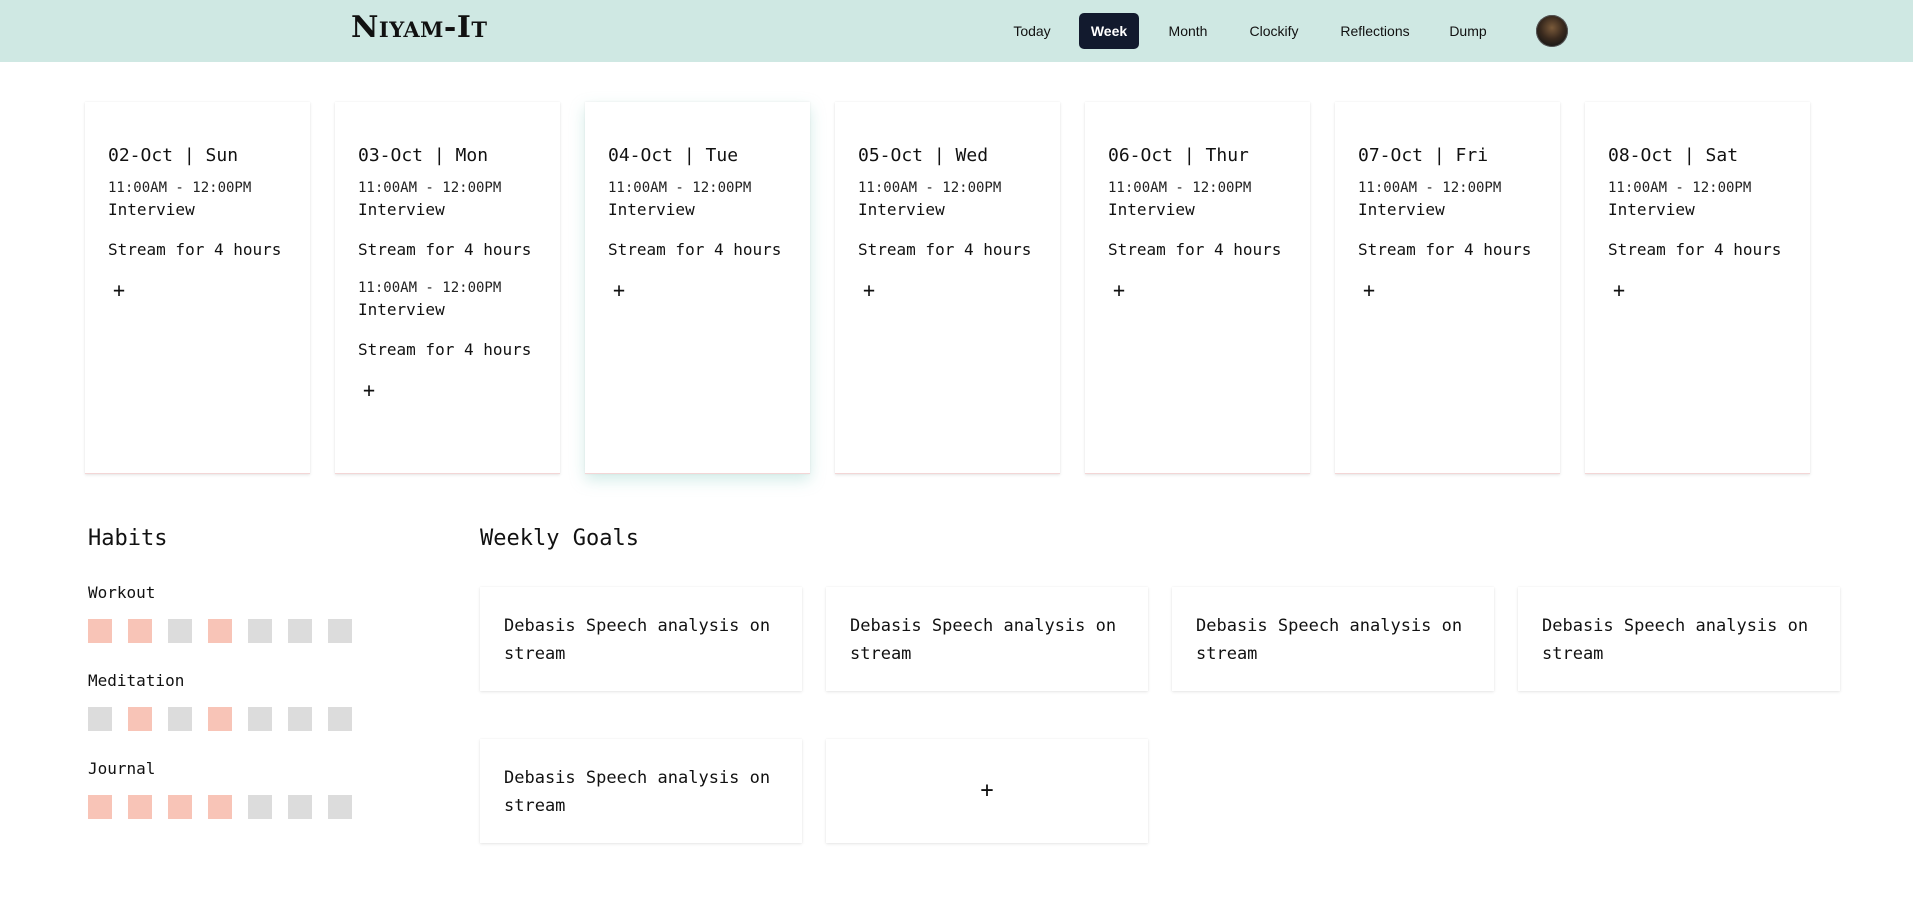  I want to click on day-title: 07-Oct | Fri, so click(1423, 155).